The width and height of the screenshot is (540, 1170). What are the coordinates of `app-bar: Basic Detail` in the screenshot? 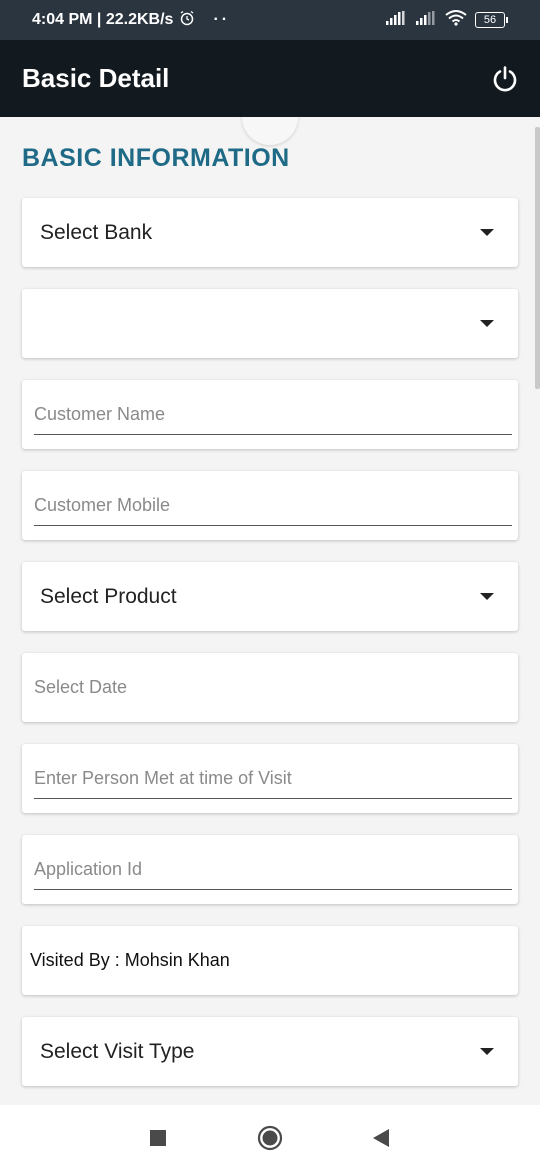 It's located at (270, 78).